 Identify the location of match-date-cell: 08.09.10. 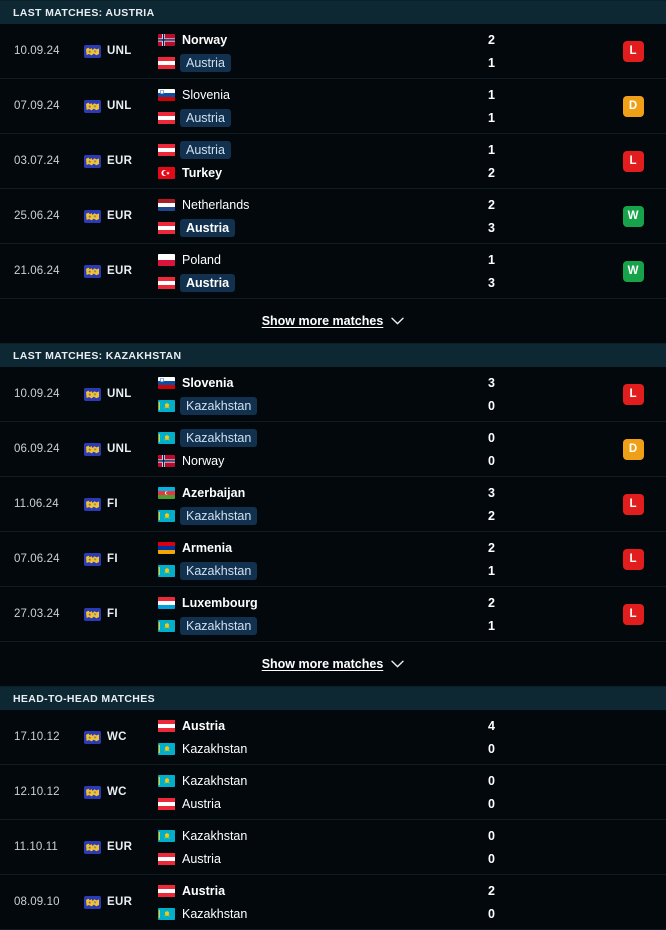
(39, 902).